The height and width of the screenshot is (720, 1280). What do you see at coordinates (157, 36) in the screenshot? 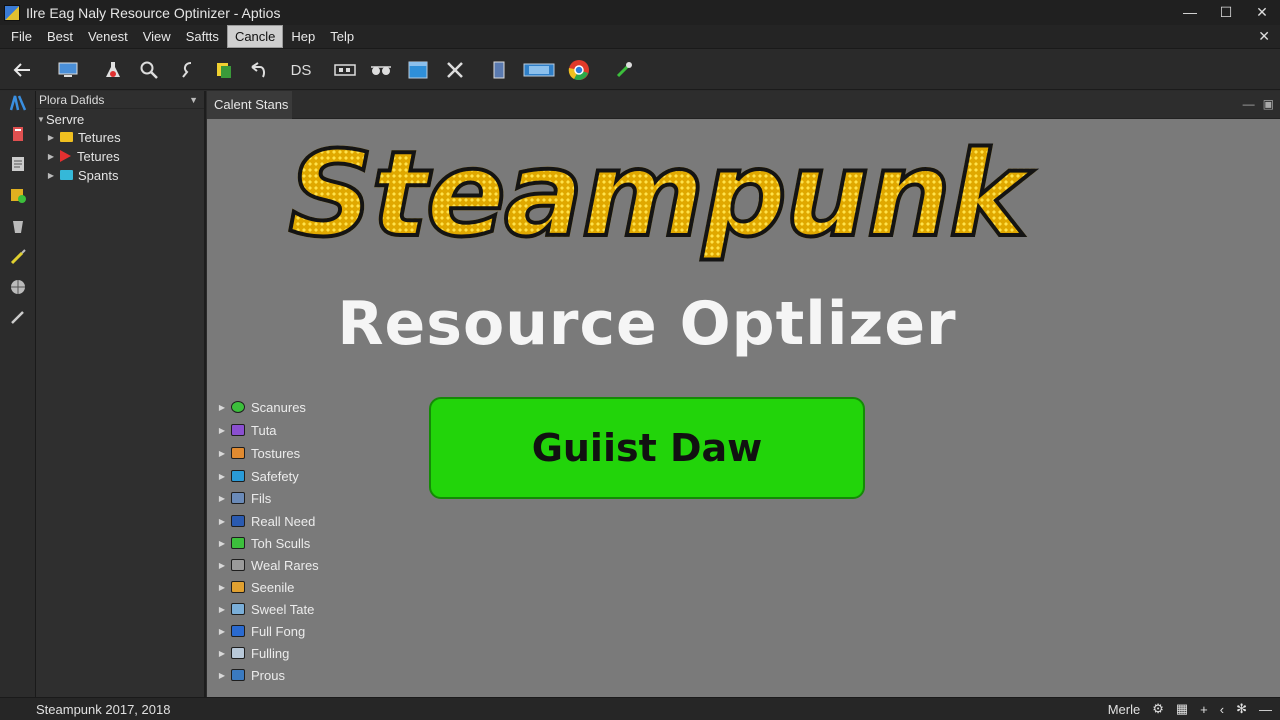
I see `menu-view: View` at bounding box center [157, 36].